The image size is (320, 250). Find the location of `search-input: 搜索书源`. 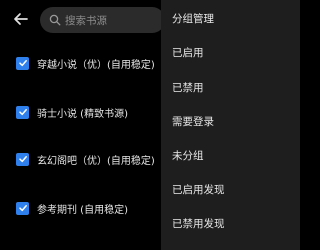

search-input: 搜索书源 is located at coordinates (102, 20).